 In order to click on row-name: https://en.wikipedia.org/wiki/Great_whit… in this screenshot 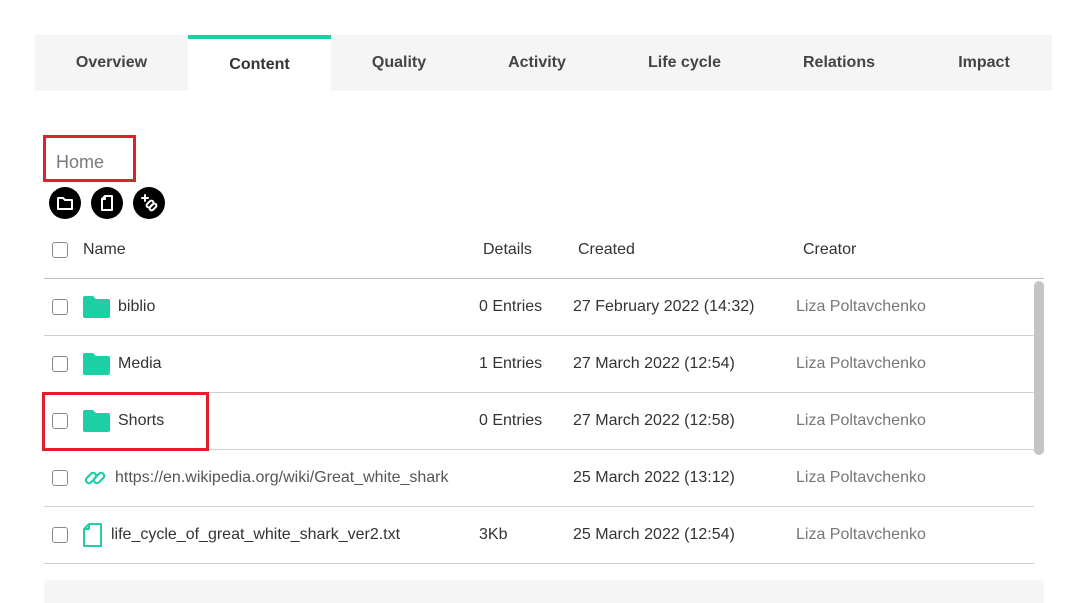, I will do `click(282, 478)`.